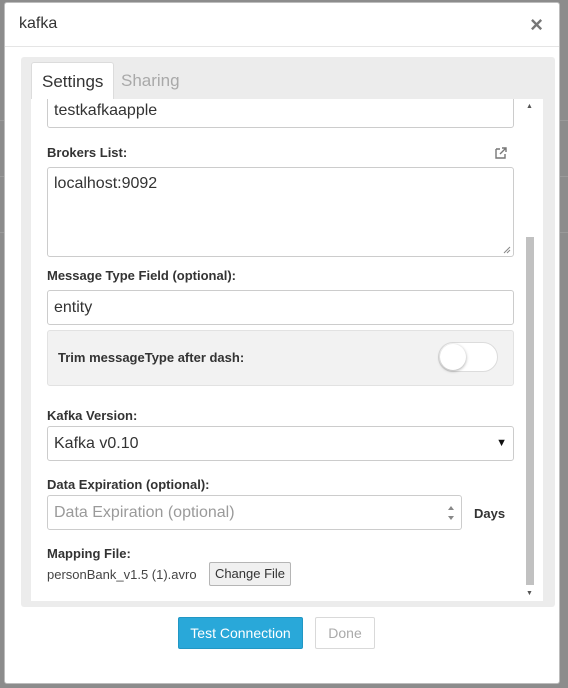  I want to click on scroll-thumb, so click(530, 411).